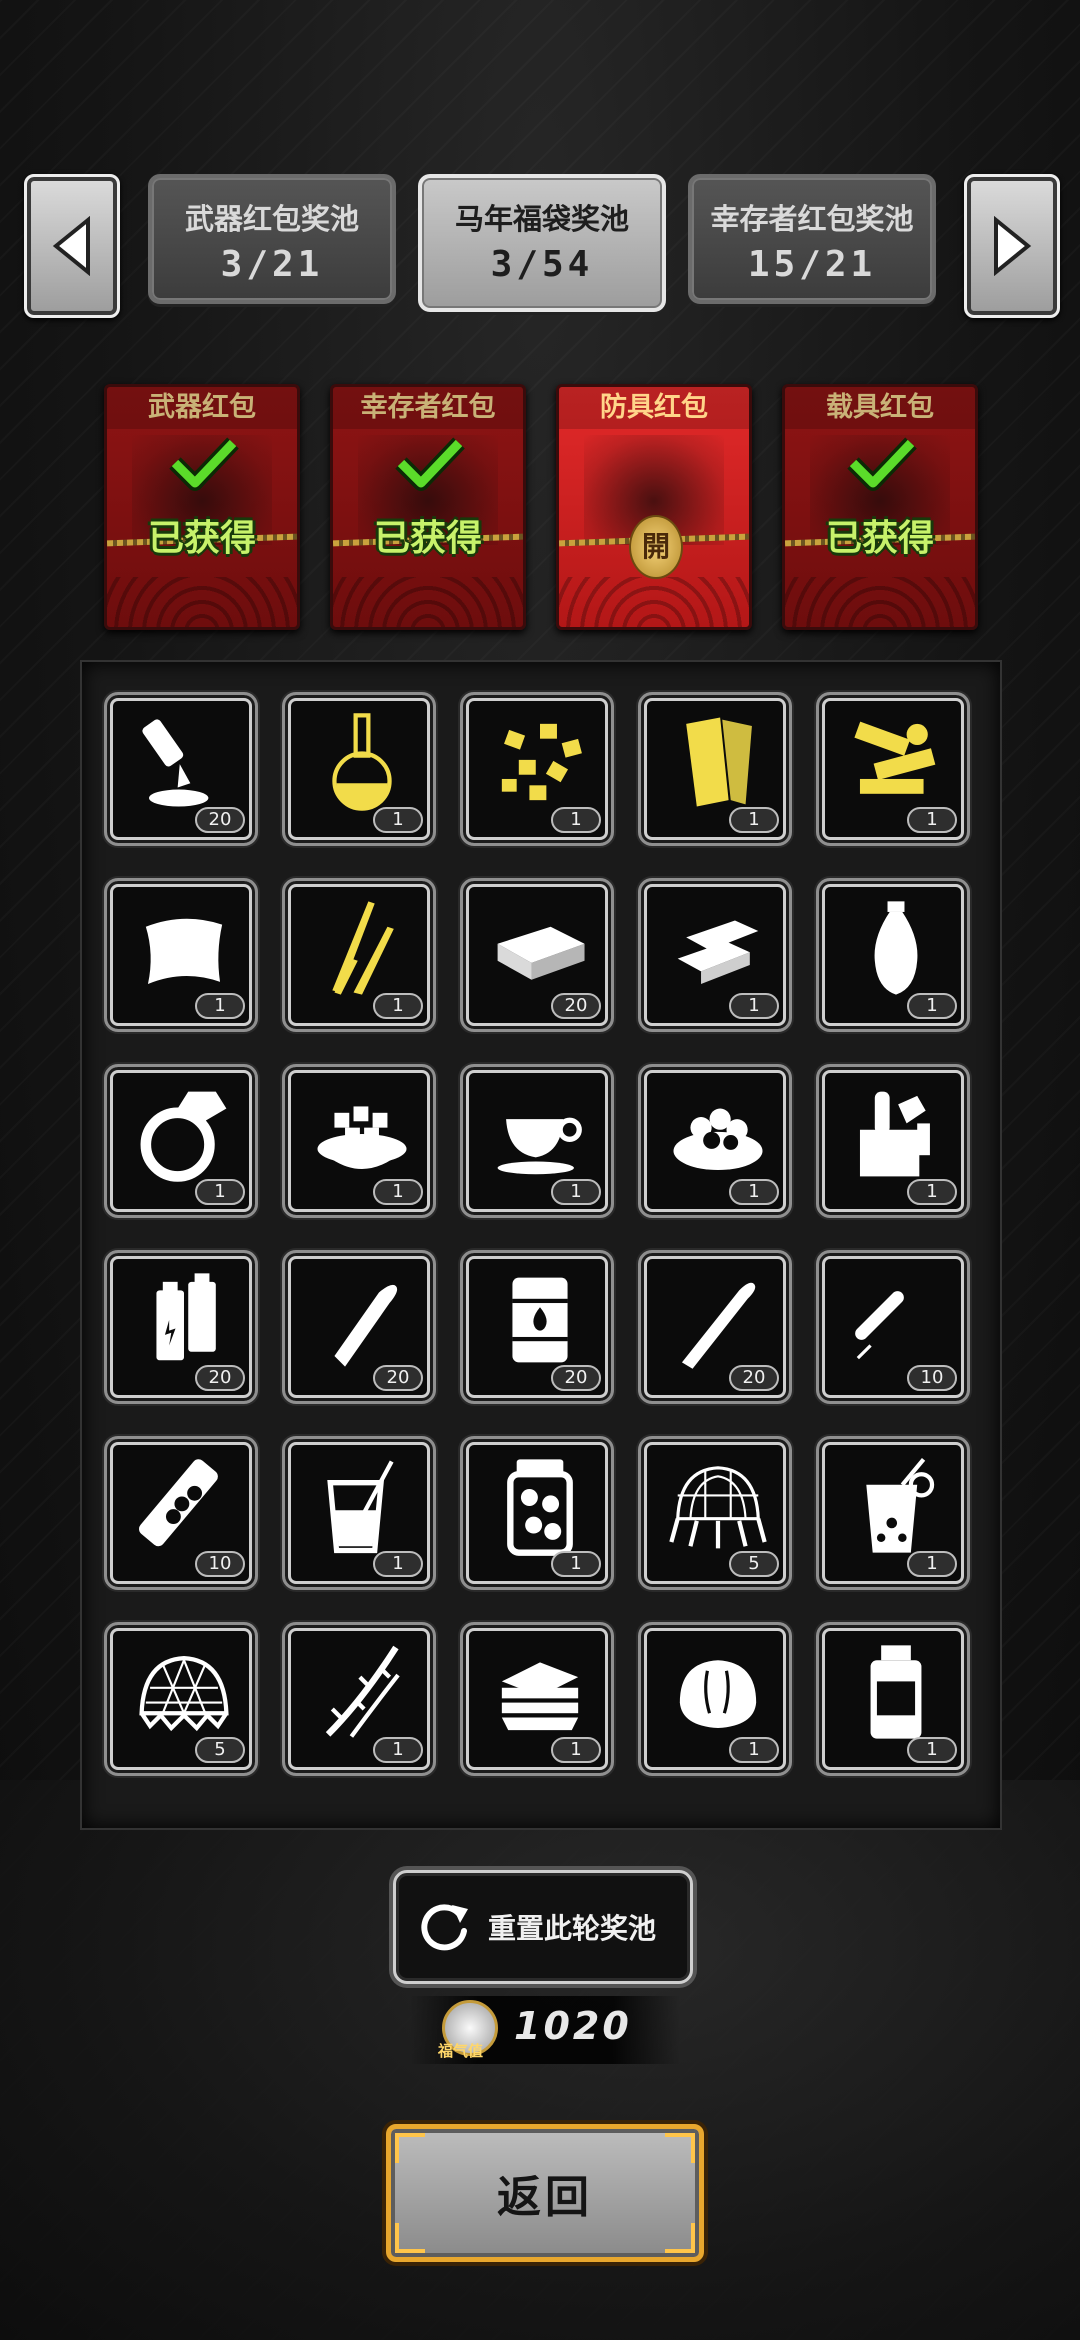 This screenshot has width=1080, height=2340. Describe the element at coordinates (900, 1505) in the screenshot. I see `lemonade-icon` at that location.